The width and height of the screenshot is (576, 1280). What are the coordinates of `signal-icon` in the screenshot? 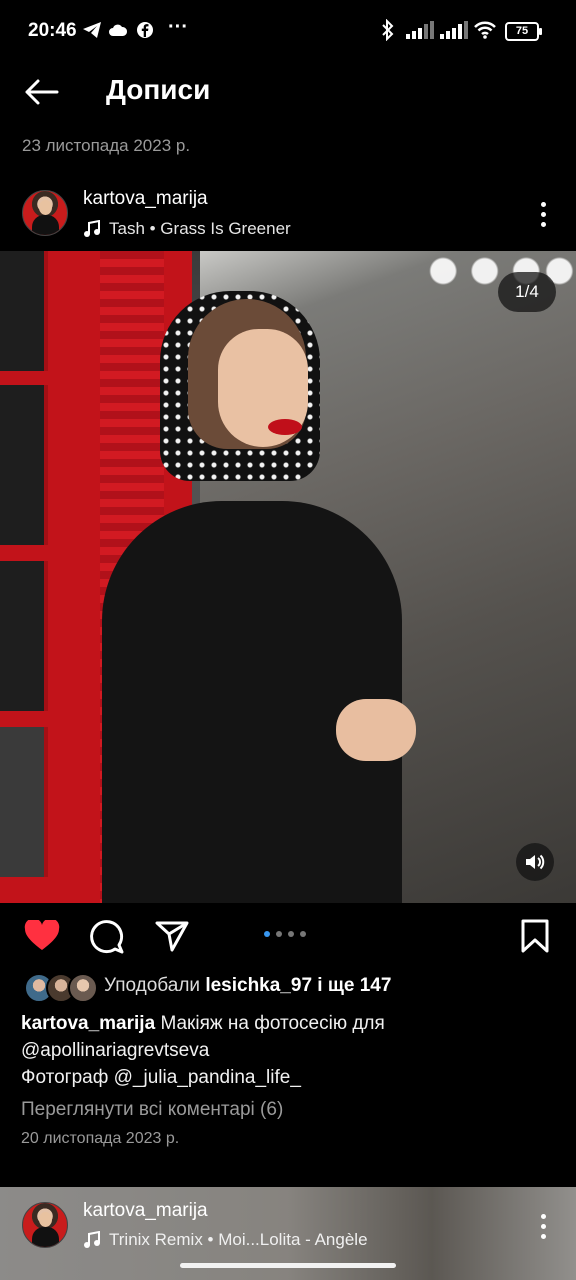 It's located at (420, 30).